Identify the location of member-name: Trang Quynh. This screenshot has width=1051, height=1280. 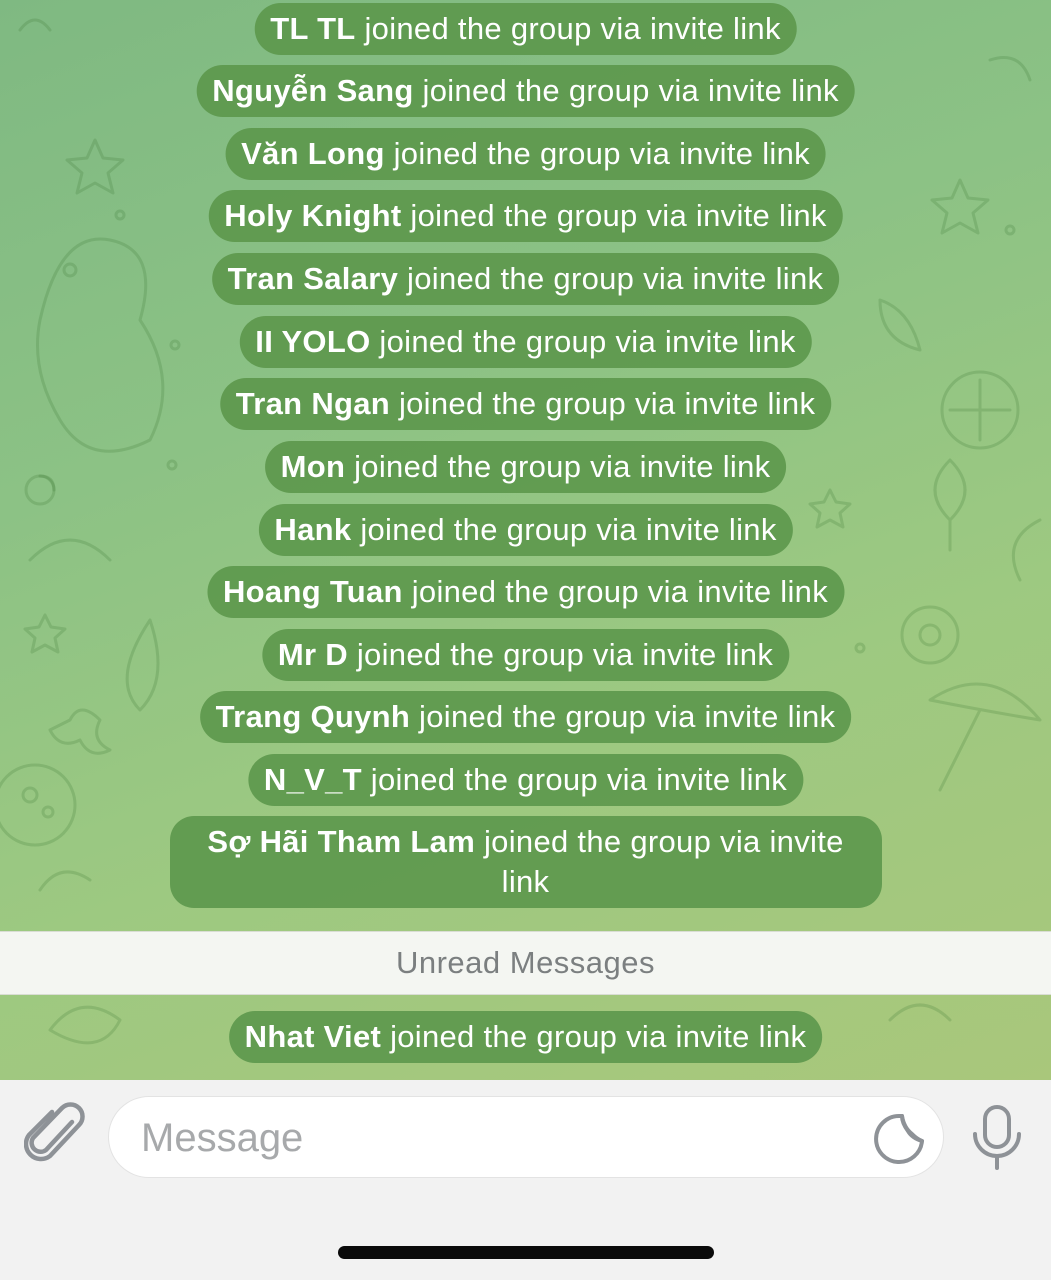
(313, 716).